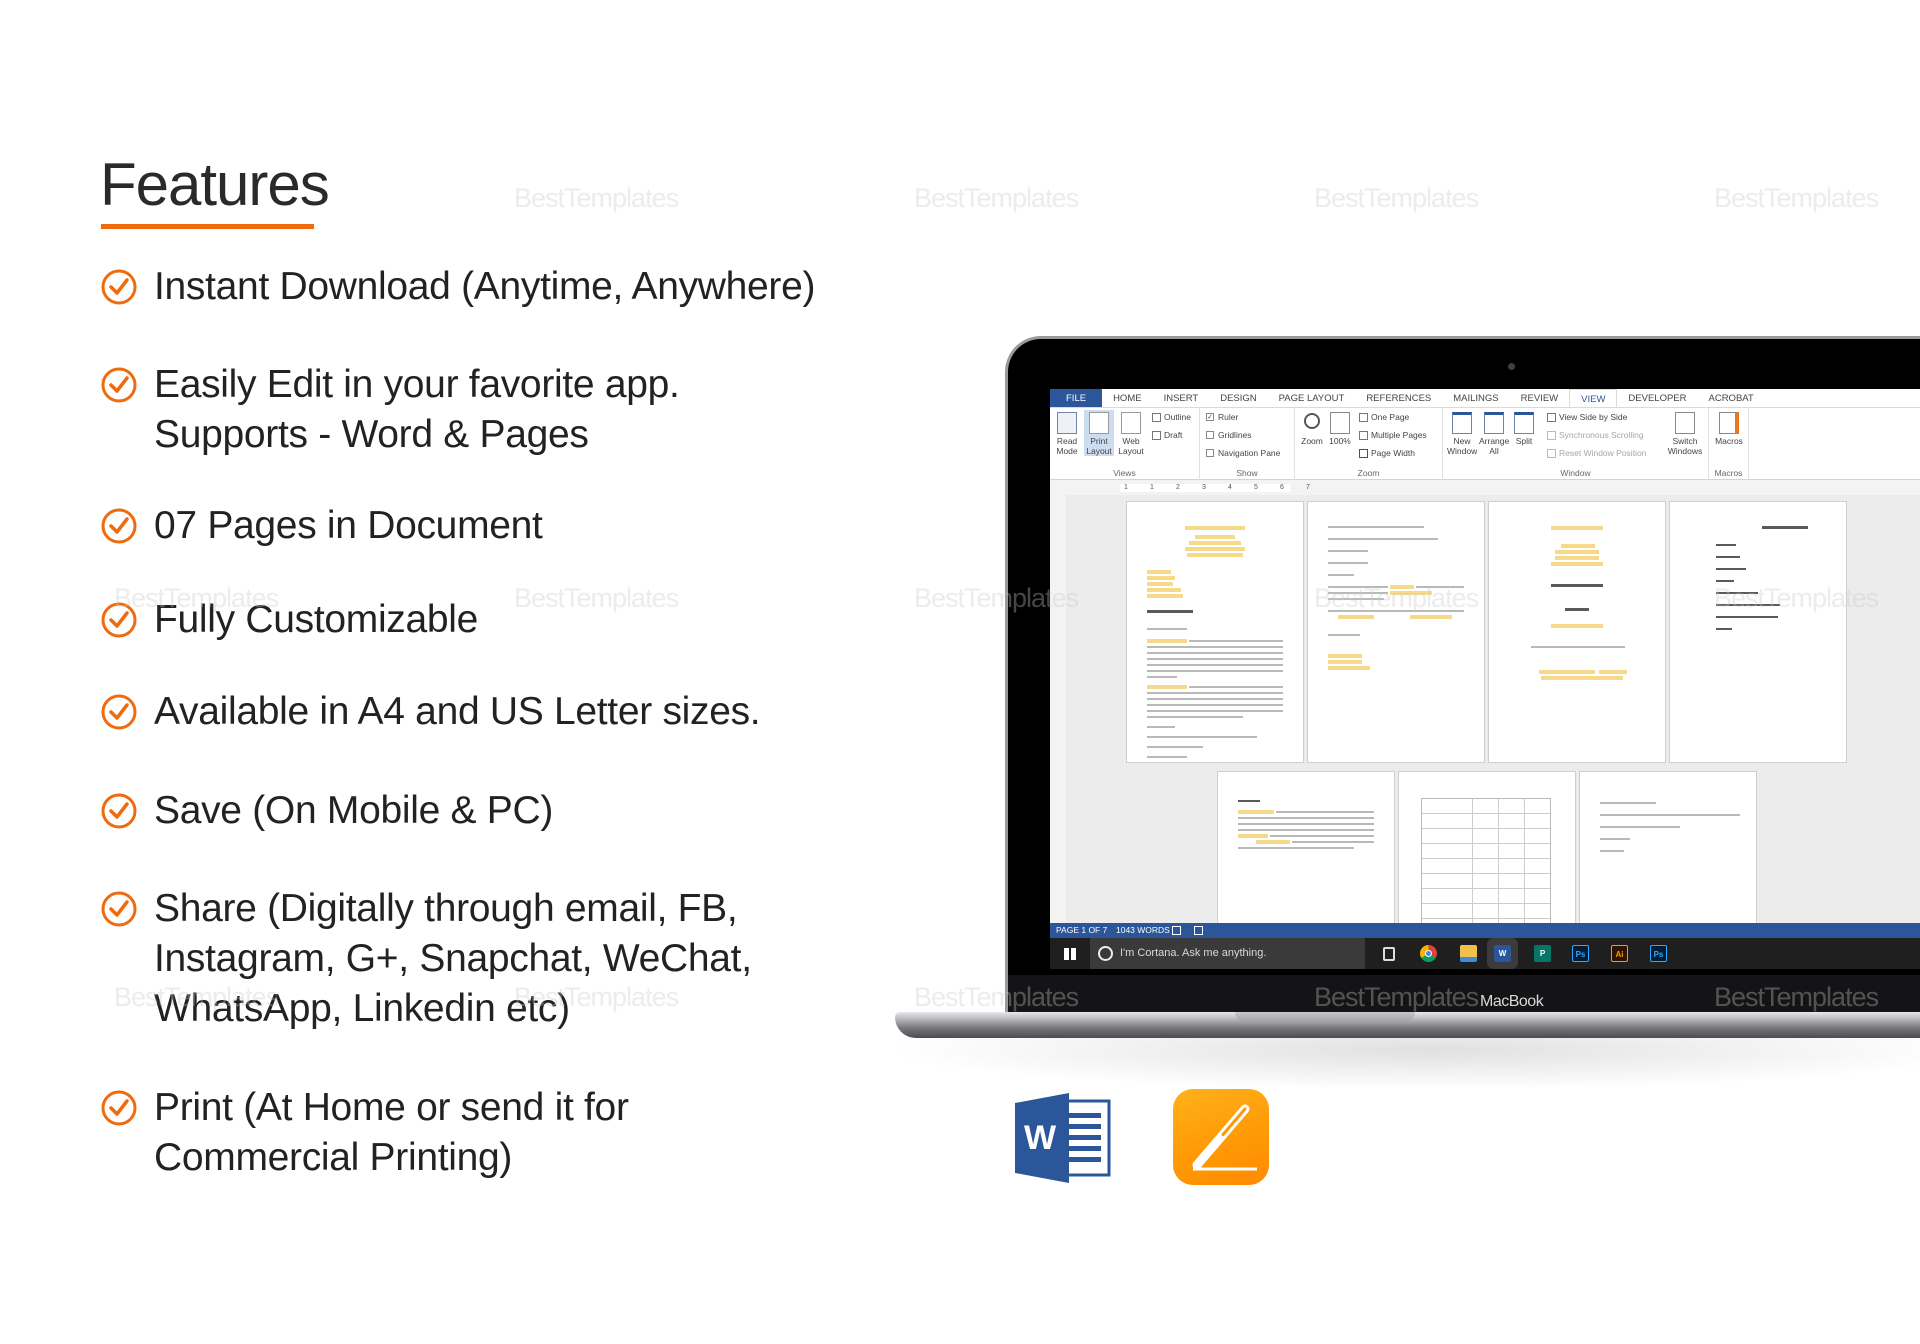  I want to click on task-view-icon, so click(1389, 954).